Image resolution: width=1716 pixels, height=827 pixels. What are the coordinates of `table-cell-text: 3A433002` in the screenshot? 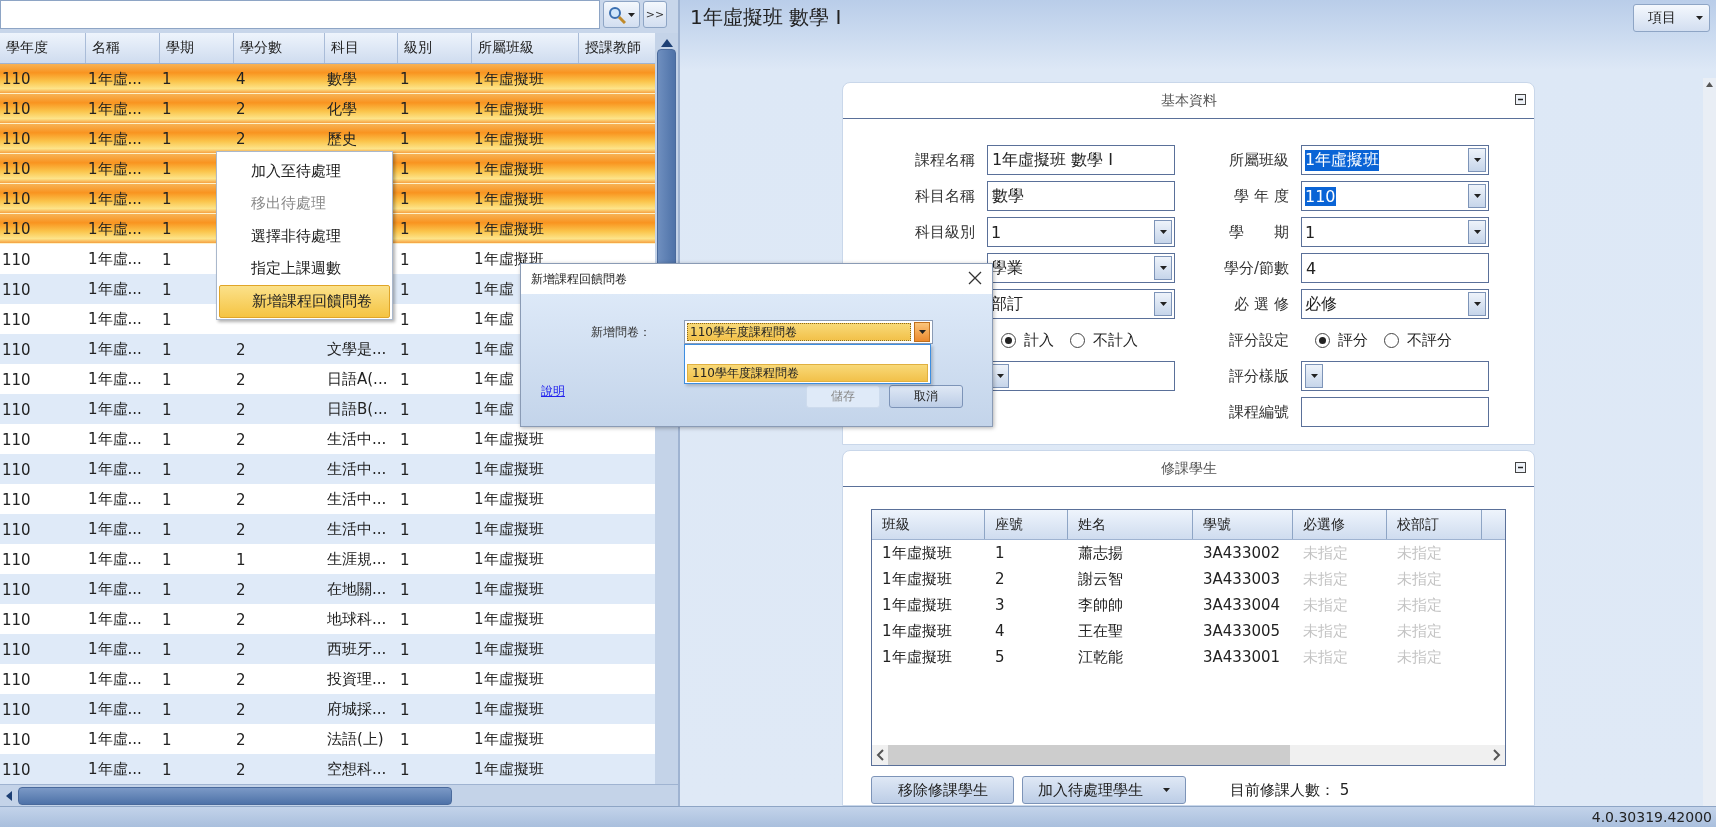 It's located at (1242, 553).